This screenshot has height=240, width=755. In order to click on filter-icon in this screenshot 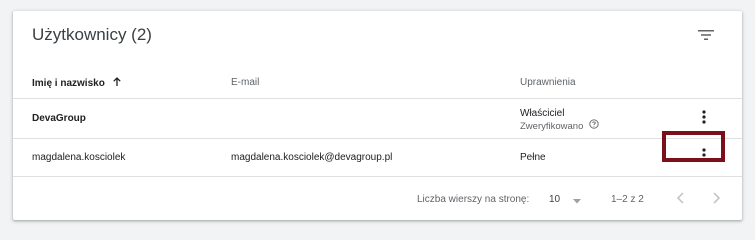, I will do `click(706, 35)`.